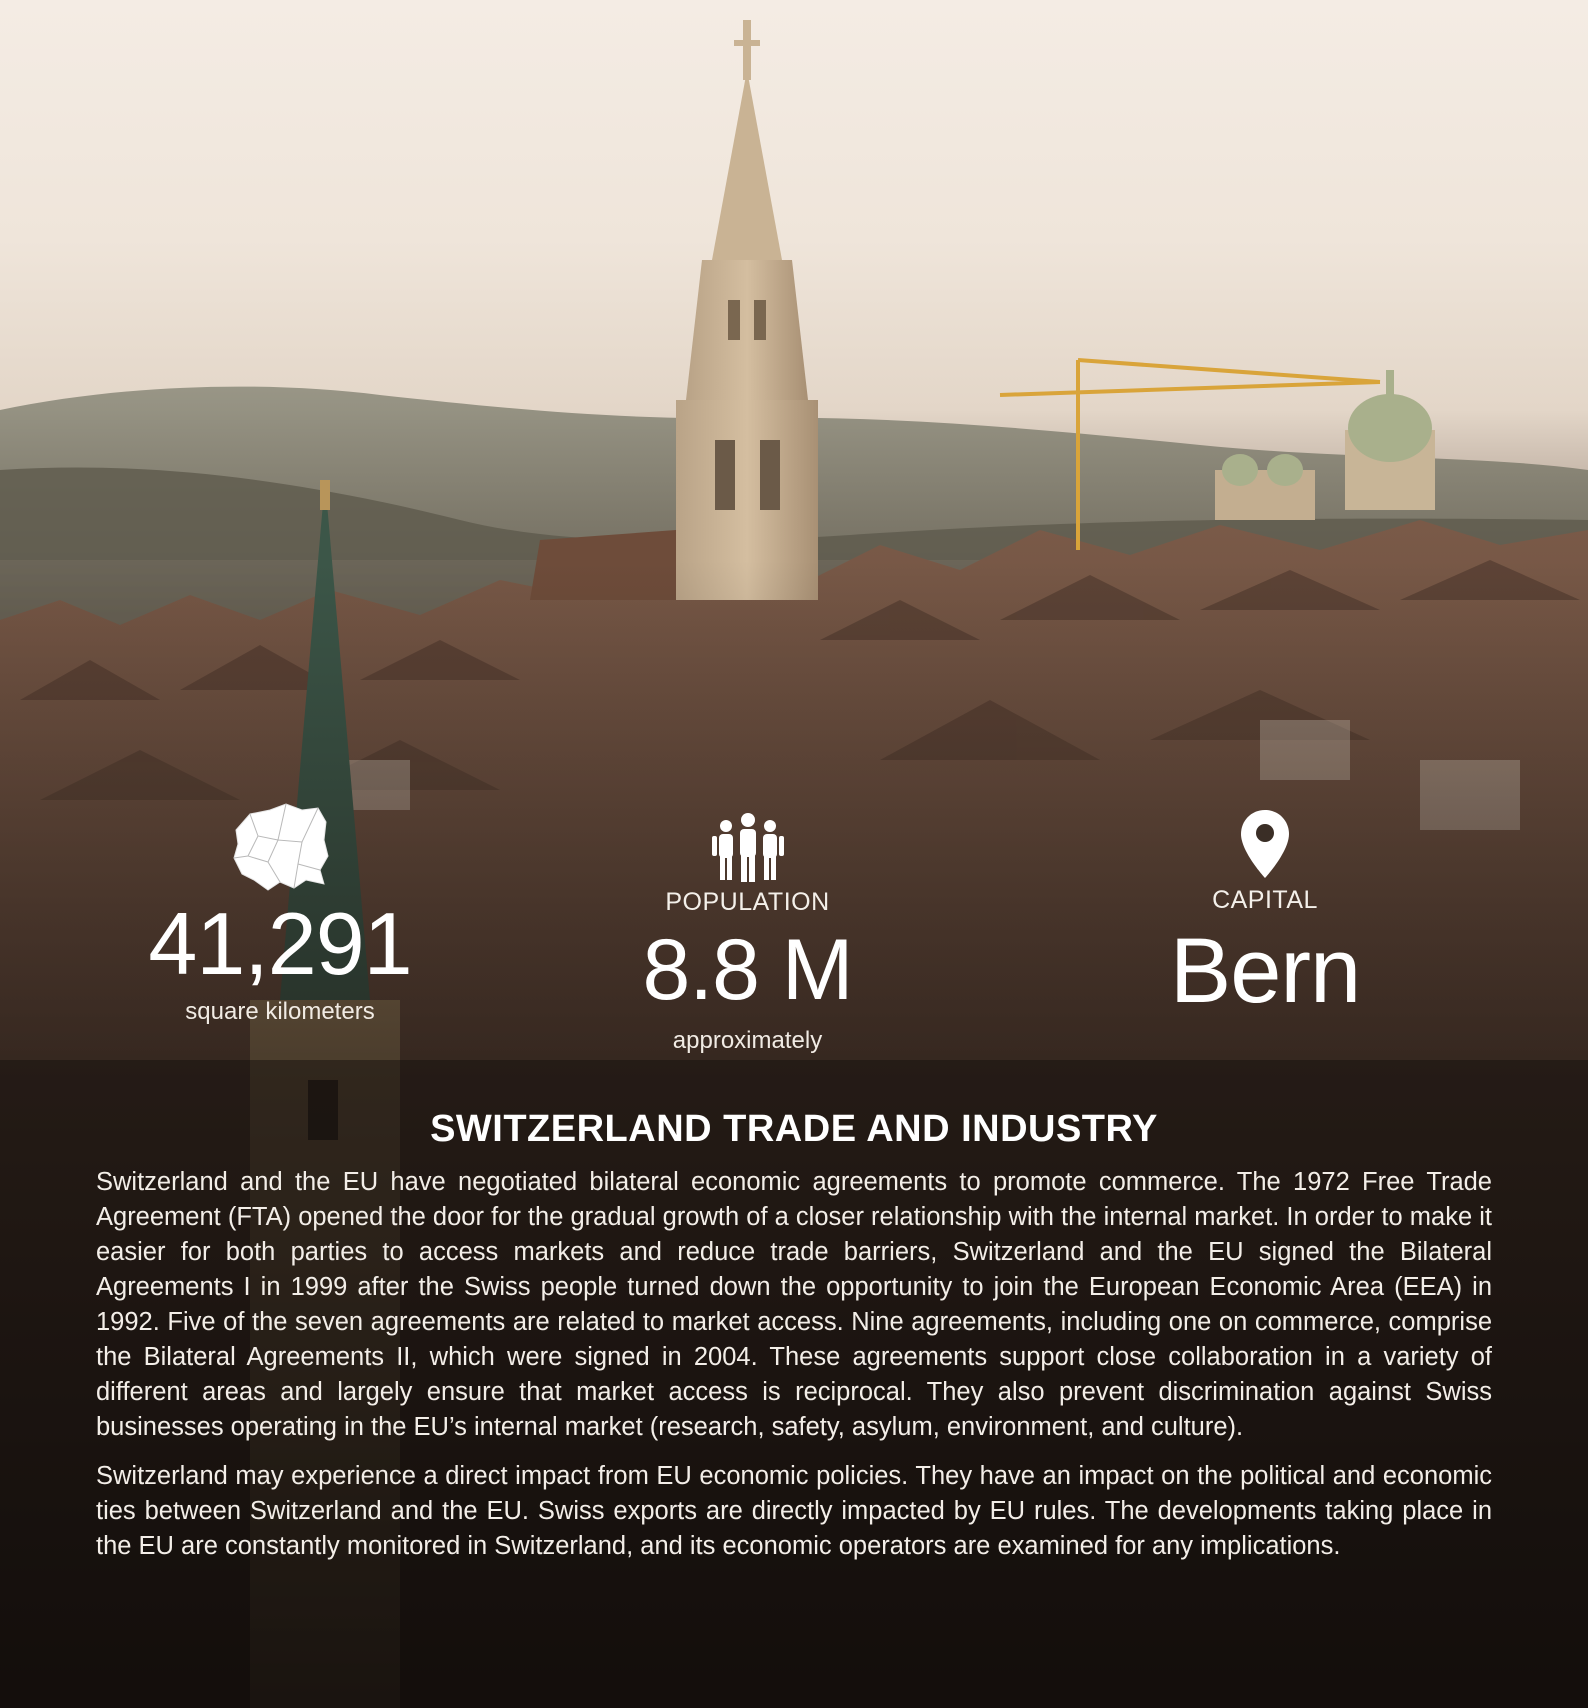 The width and height of the screenshot is (1588, 1708). Describe the element at coordinates (747, 1040) in the screenshot. I see `population-caption: approximately` at that location.